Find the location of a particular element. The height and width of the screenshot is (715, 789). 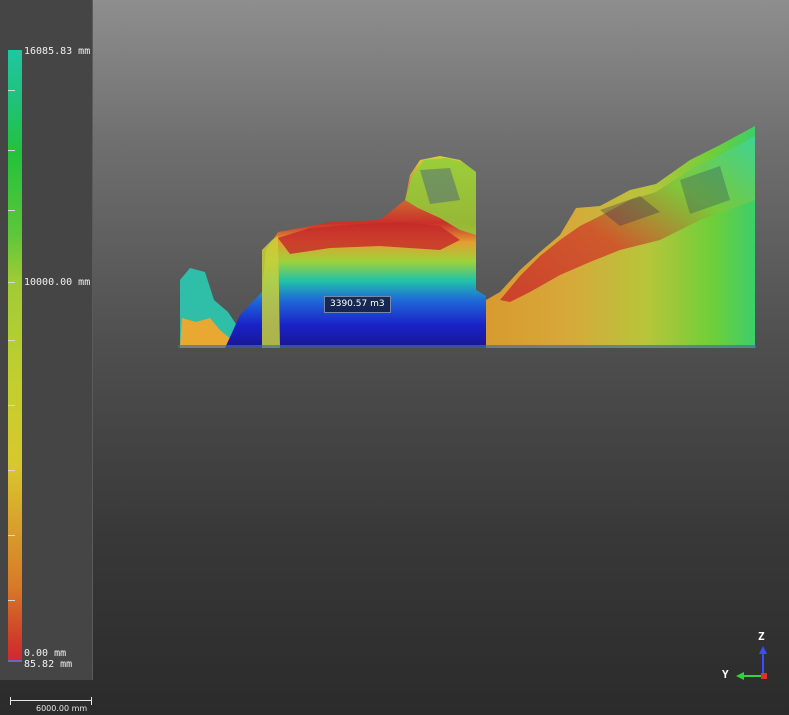

scale-max-label: 16085.83 mm is located at coordinates (57, 51).